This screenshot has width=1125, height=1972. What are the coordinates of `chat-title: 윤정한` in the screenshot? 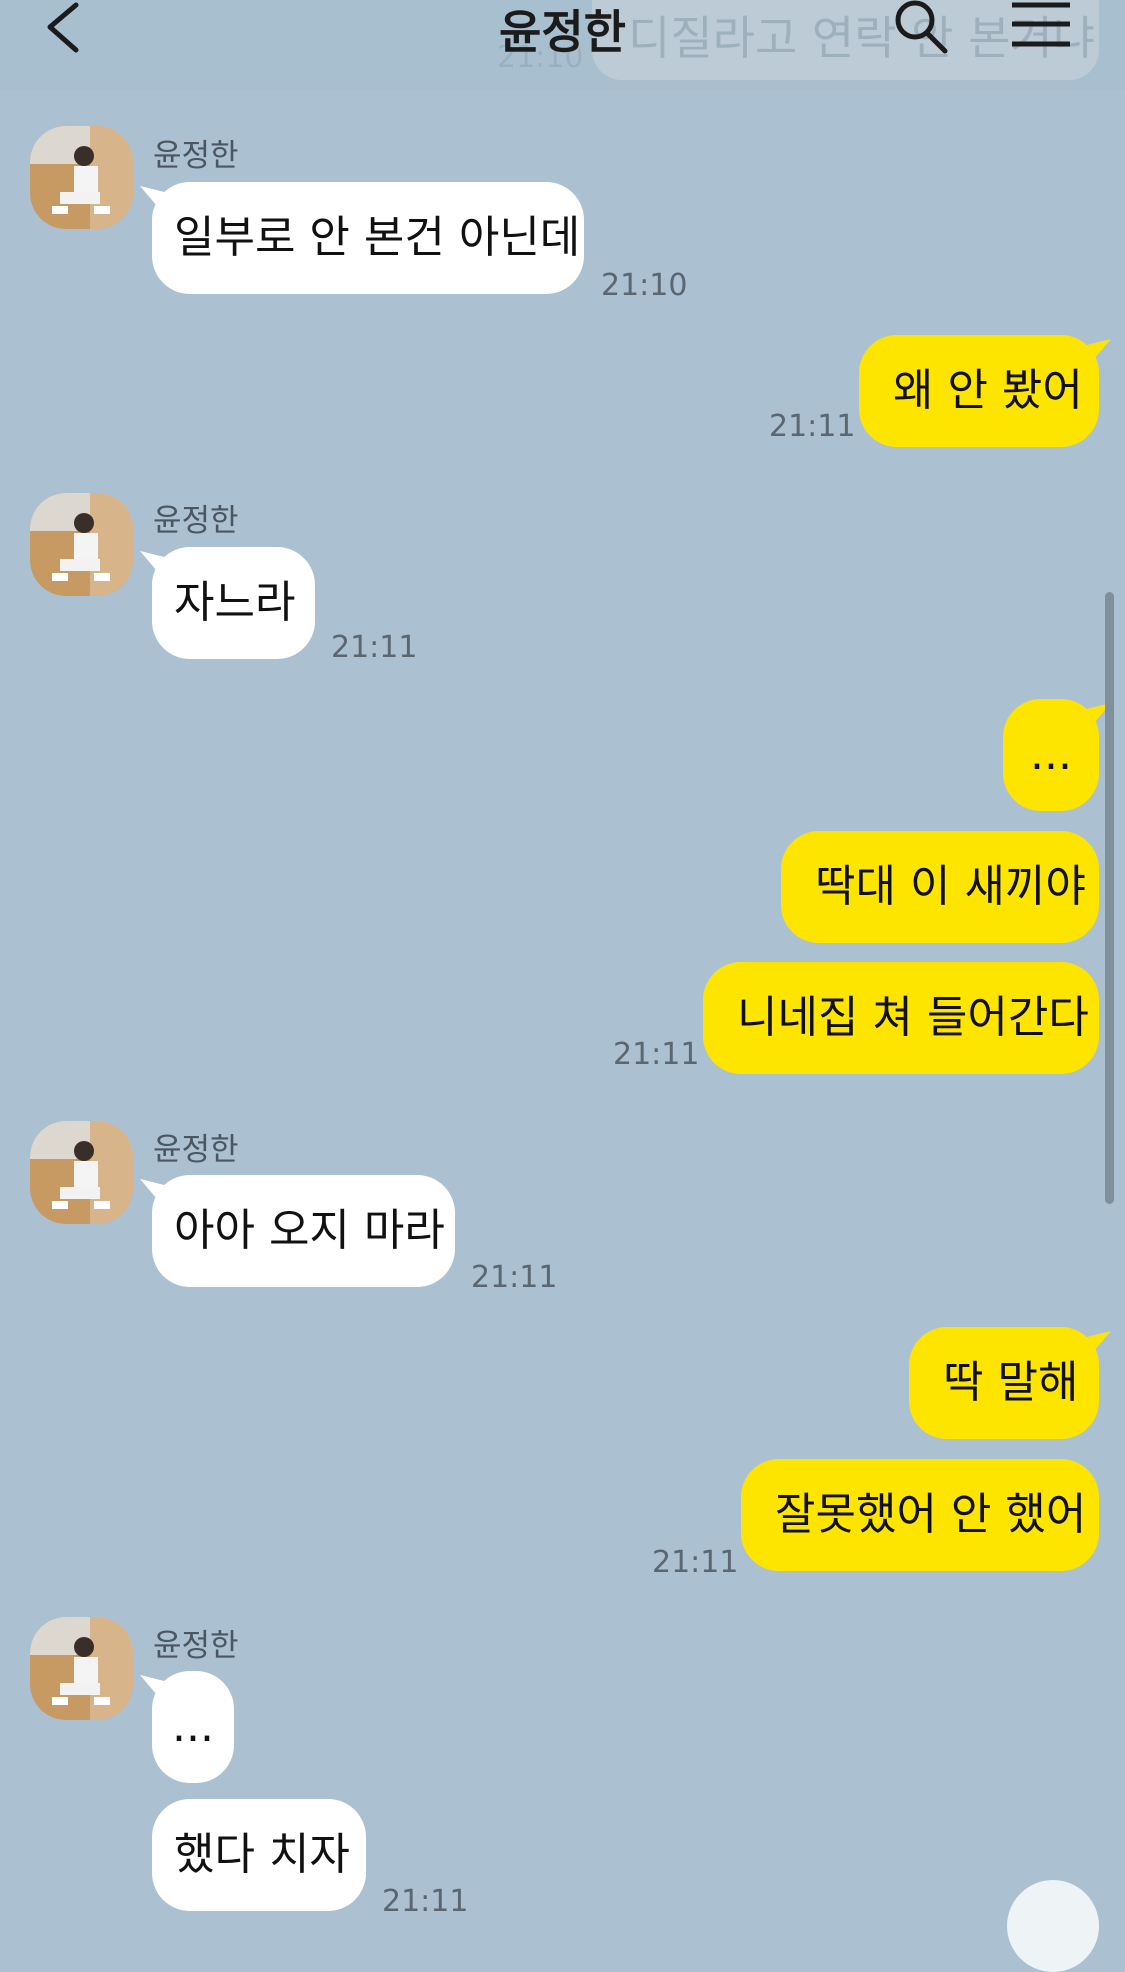 It's located at (562, 32).